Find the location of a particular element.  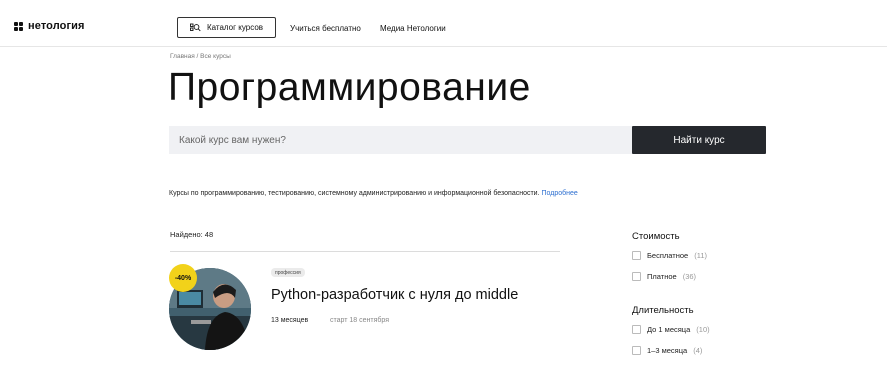

breadcrumb: Главная / Все курсы is located at coordinates (200, 56).